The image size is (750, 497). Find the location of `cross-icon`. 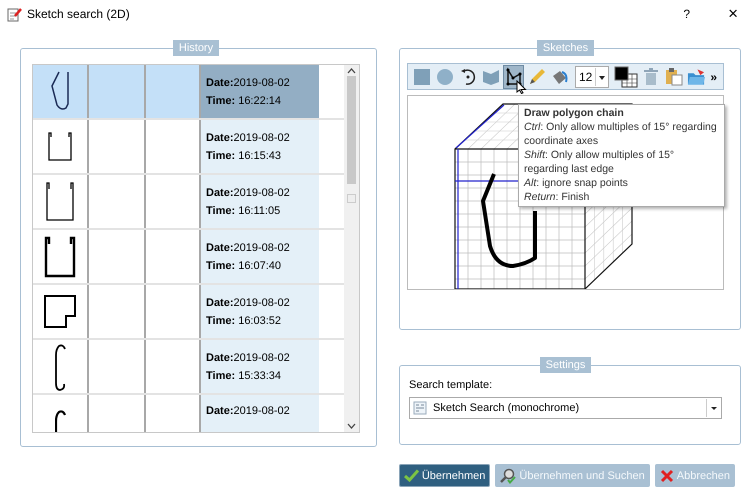

cross-icon is located at coordinates (667, 475).